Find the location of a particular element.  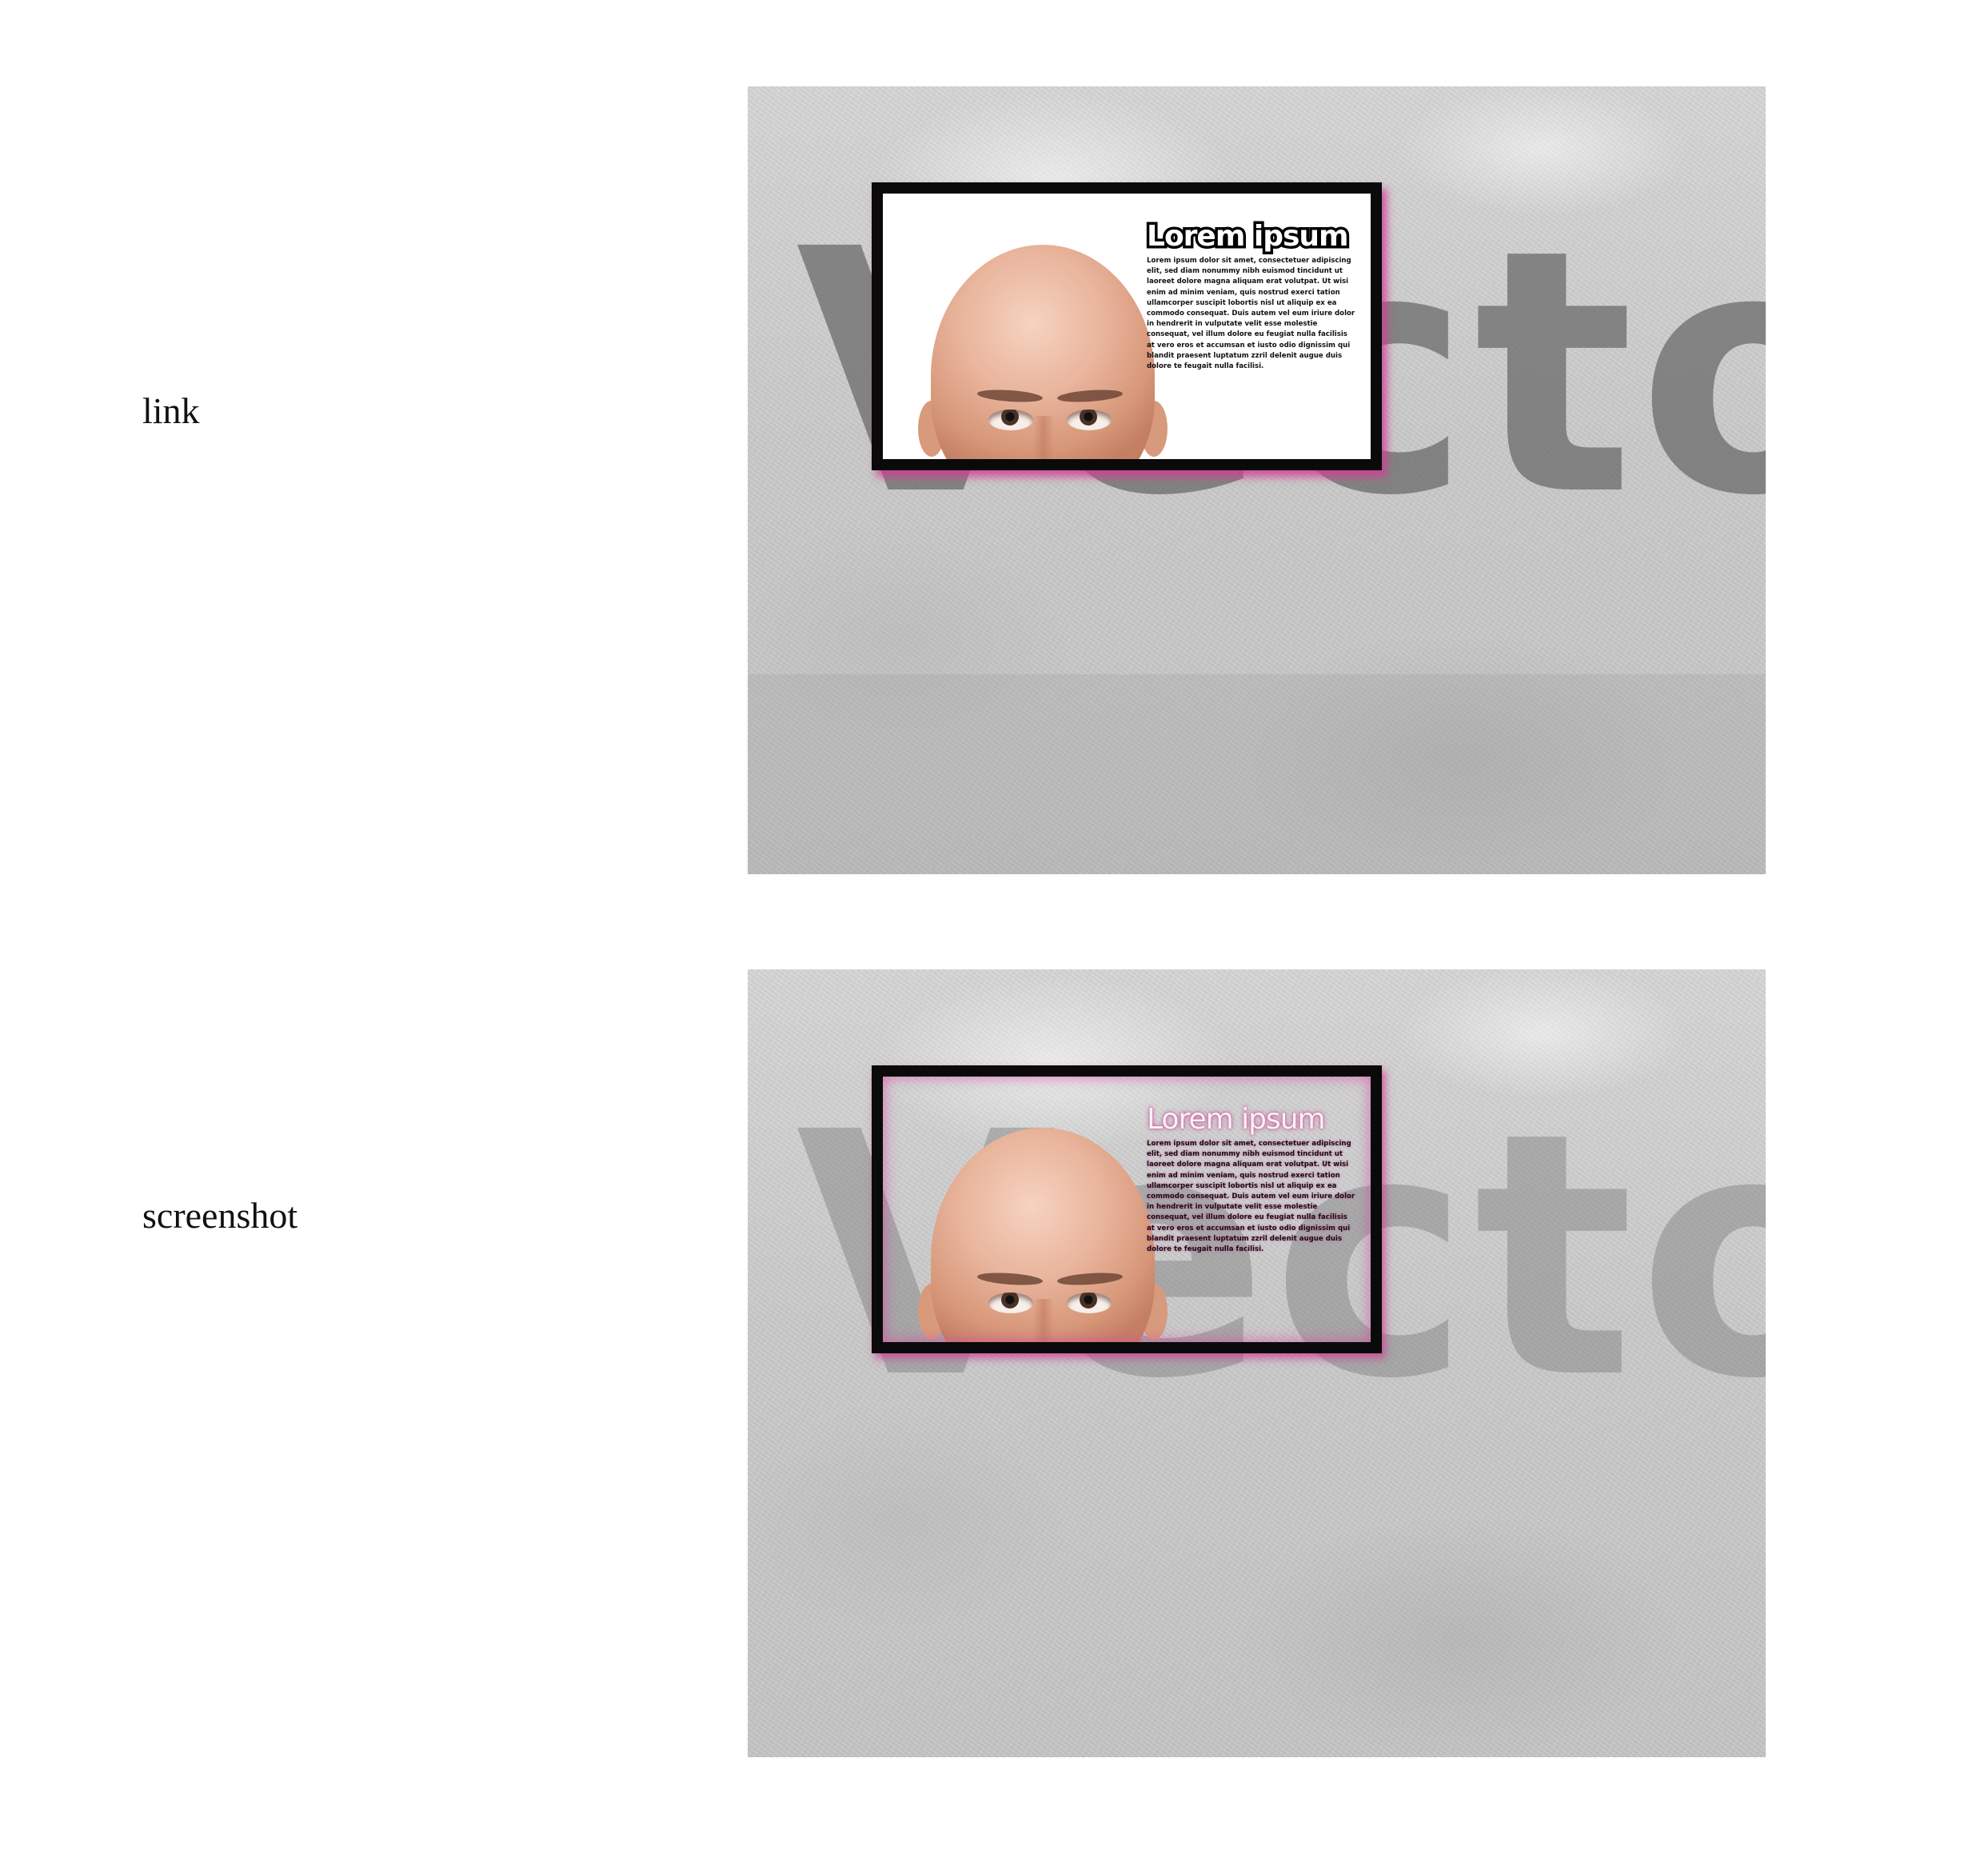

row-label-screenshot: screenshot is located at coordinates (220, 1215).